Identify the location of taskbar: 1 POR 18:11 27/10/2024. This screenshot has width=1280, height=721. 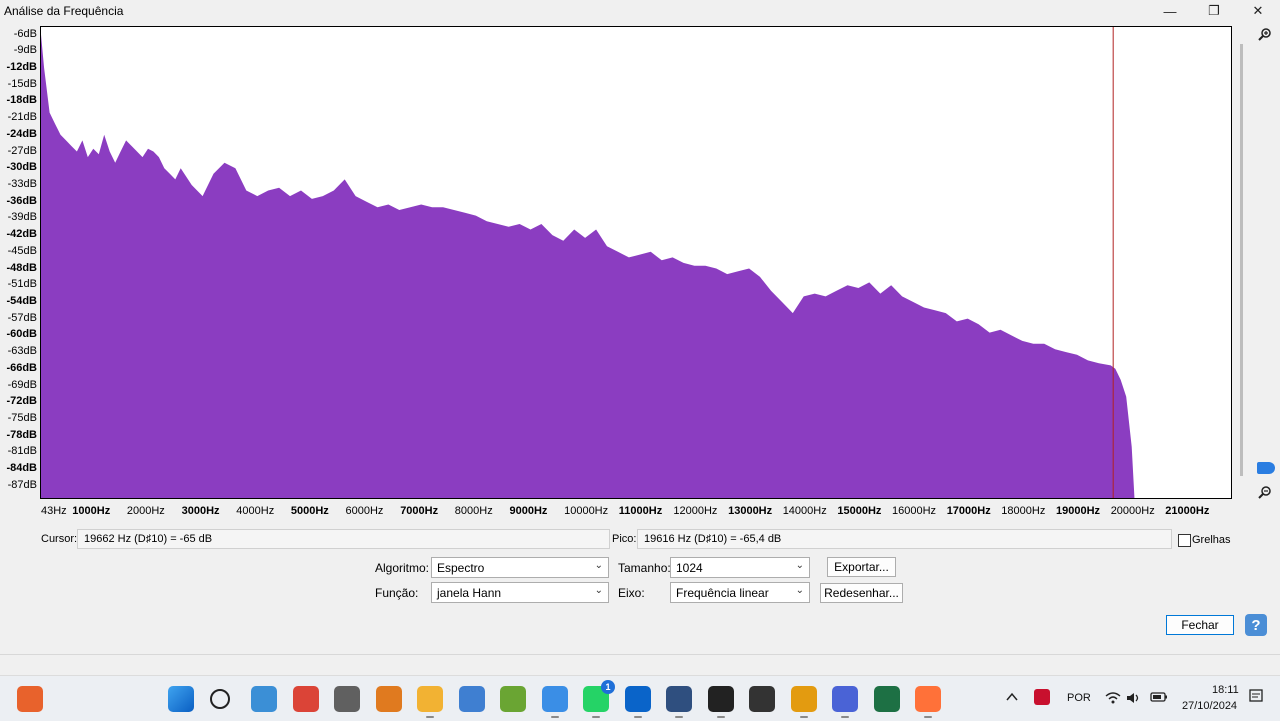
(640, 698).